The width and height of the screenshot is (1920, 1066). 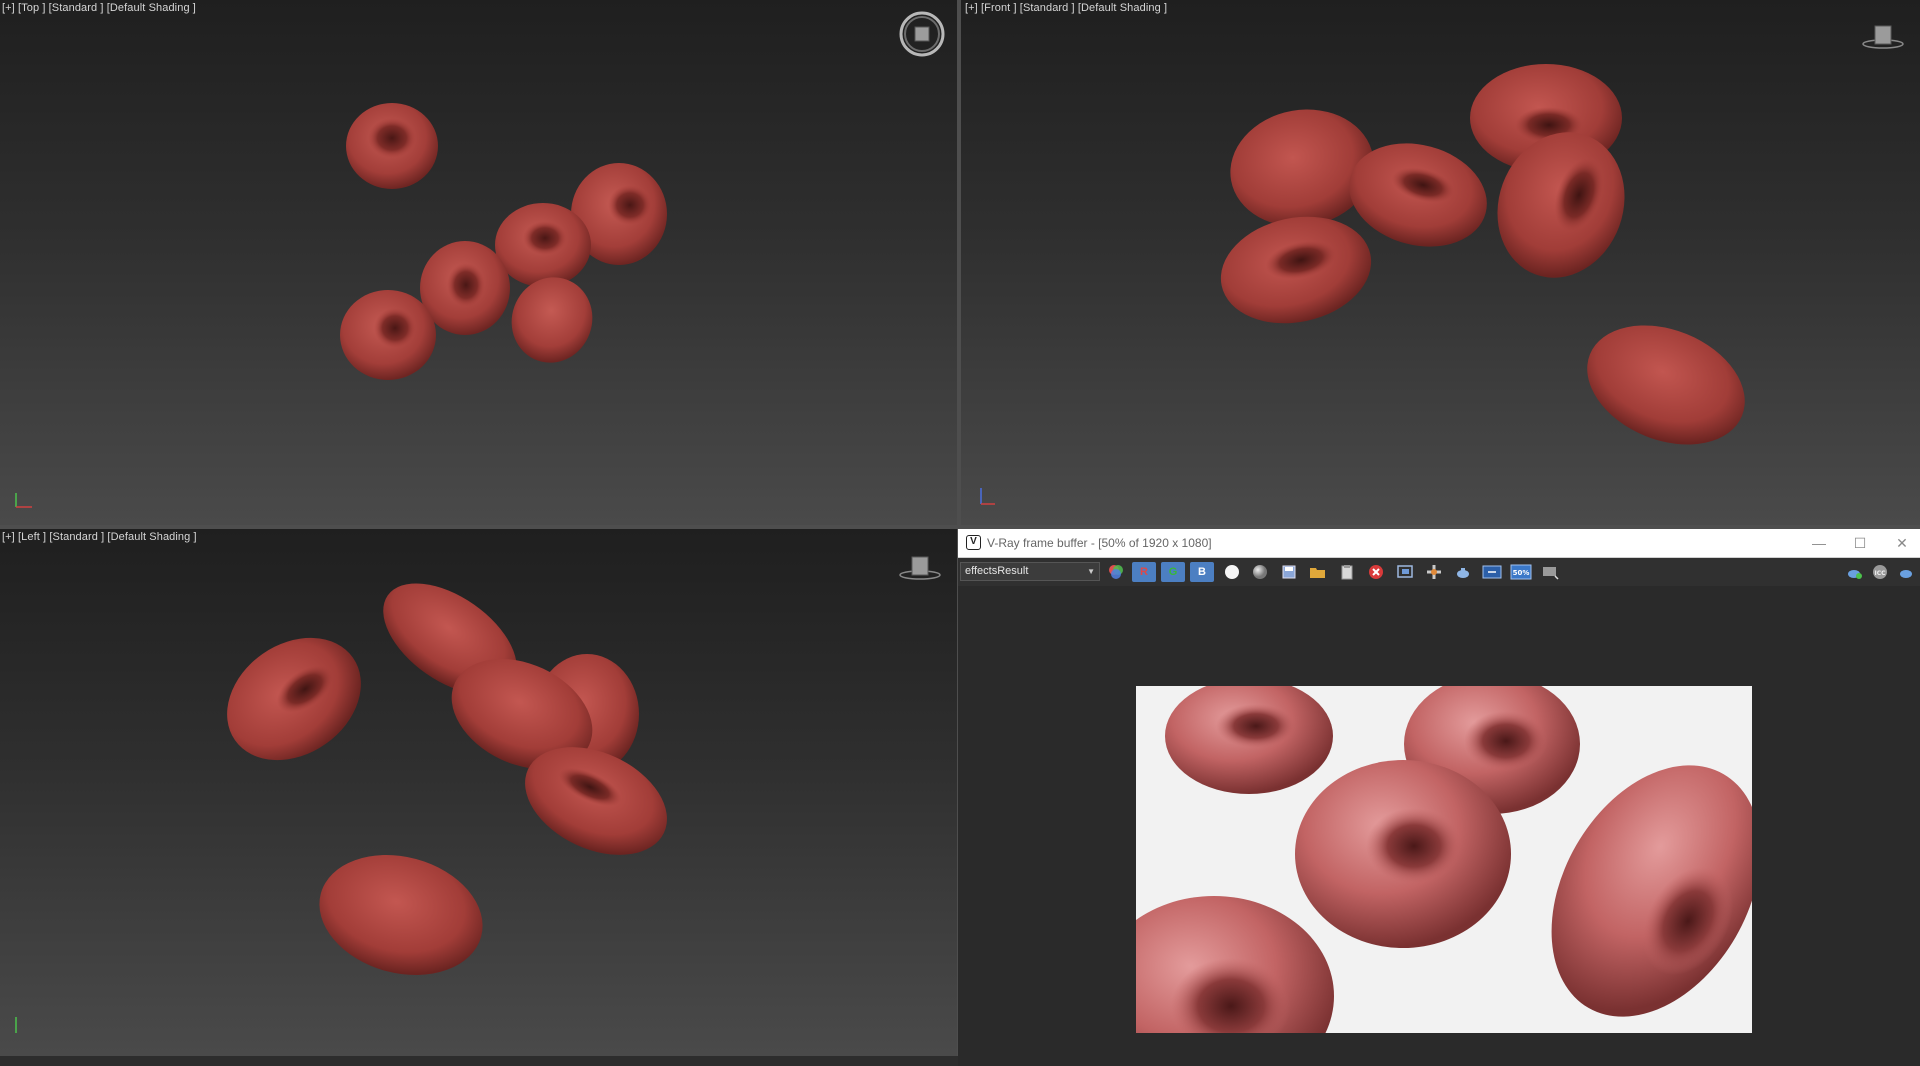 I want to click on rendered-image, so click(x=1444, y=859).